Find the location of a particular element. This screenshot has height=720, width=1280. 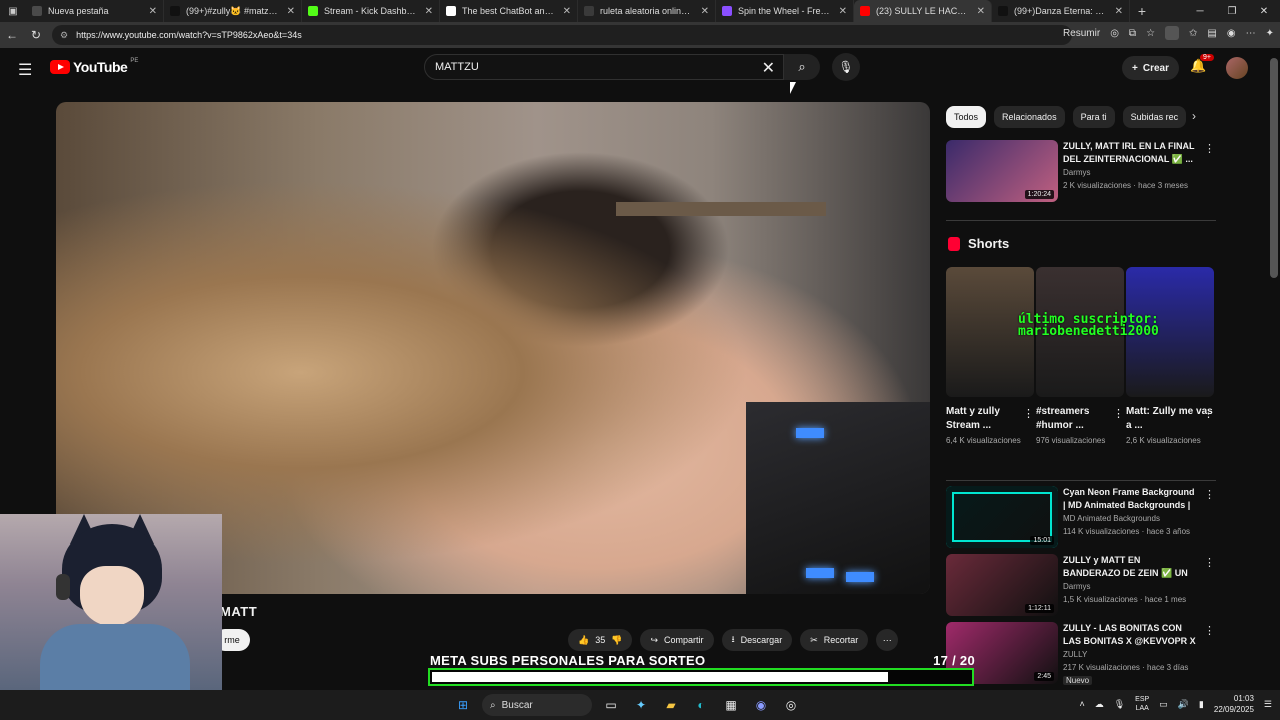

resume-button: Resumir is located at coordinates (1081, 33).